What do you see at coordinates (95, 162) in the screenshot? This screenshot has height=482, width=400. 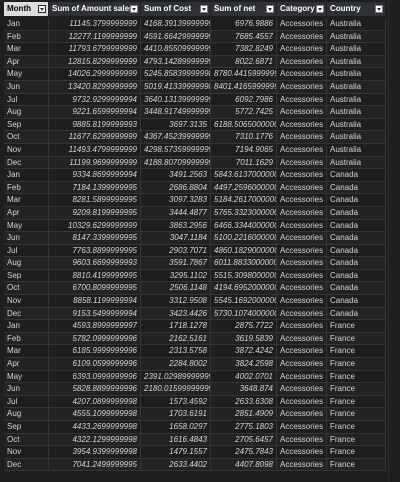 I see `cell-amount-sales: 11199.9699999999` at bounding box center [95, 162].